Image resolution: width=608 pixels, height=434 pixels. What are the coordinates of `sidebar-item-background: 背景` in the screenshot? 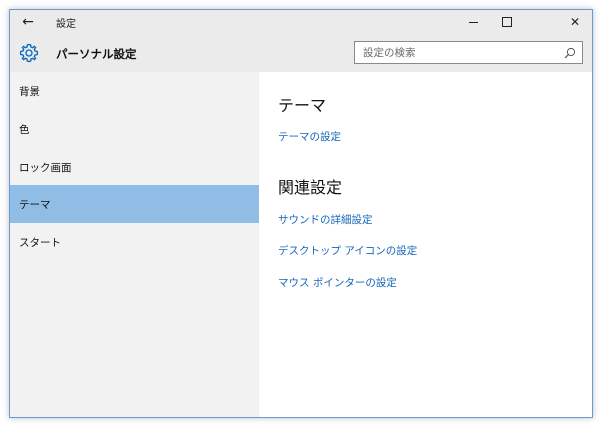 It's located at (134, 91).